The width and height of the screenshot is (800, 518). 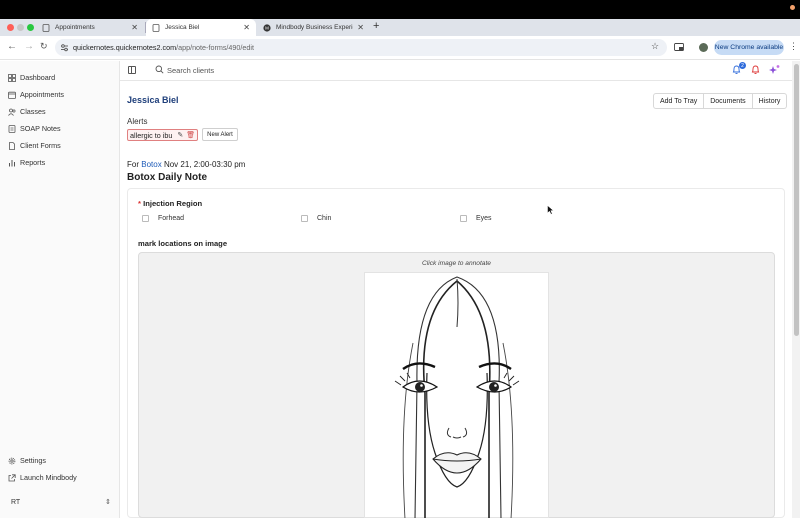 I want to click on sidebar-item-label: SOAP Notes, so click(x=40, y=128).